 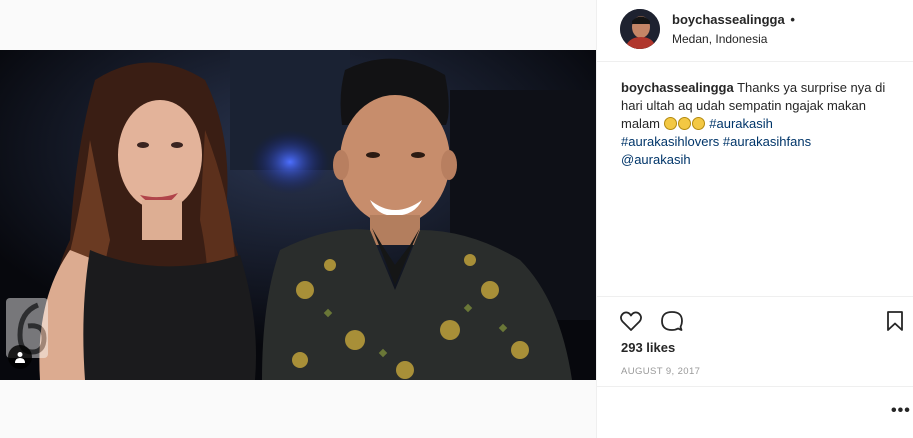 What do you see at coordinates (755, 321) in the screenshot?
I see `action-bar` at bounding box center [755, 321].